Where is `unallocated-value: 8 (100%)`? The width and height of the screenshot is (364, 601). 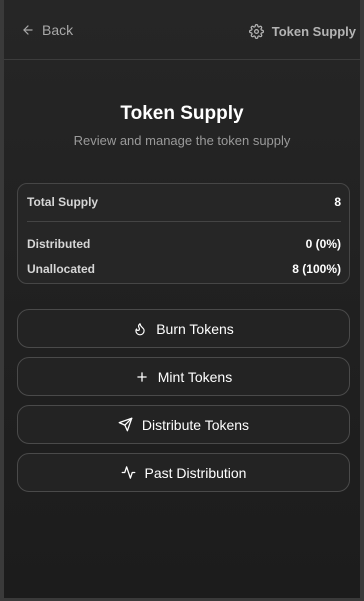
unallocated-value: 8 (100%) is located at coordinates (316, 269).